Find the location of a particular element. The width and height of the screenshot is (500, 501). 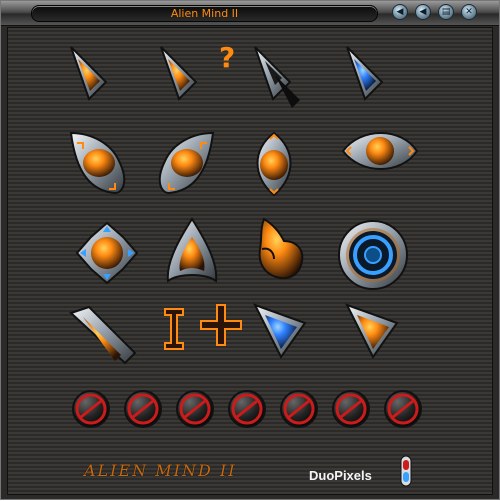

pen-cursor-icon is located at coordinates (103, 335).